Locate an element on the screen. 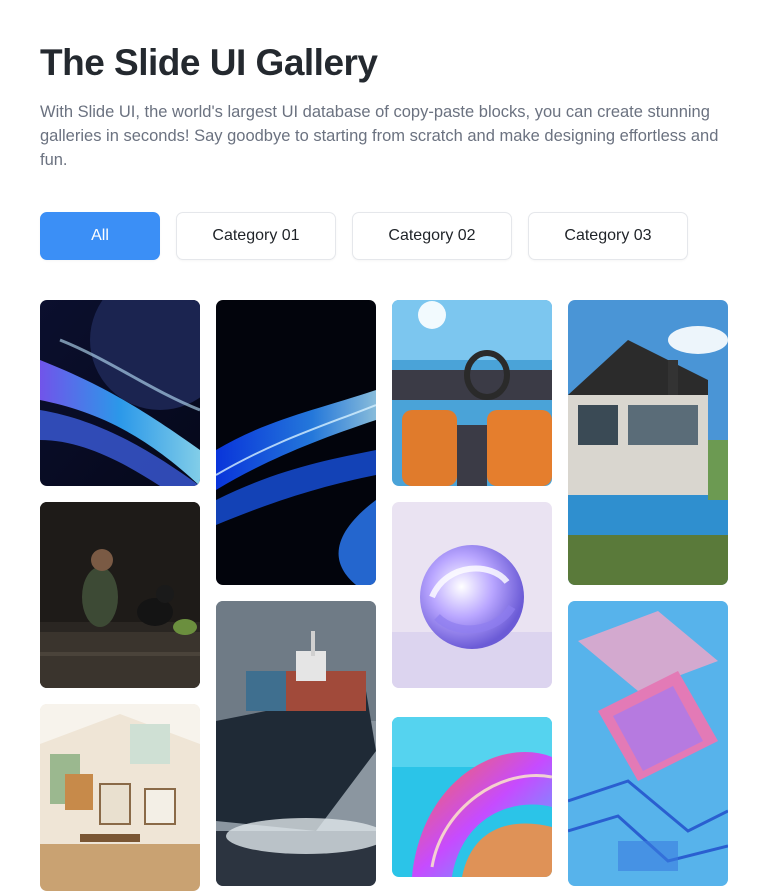 The height and width of the screenshot is (891, 768). gallery-image-blue-light-streaks is located at coordinates (296, 442).